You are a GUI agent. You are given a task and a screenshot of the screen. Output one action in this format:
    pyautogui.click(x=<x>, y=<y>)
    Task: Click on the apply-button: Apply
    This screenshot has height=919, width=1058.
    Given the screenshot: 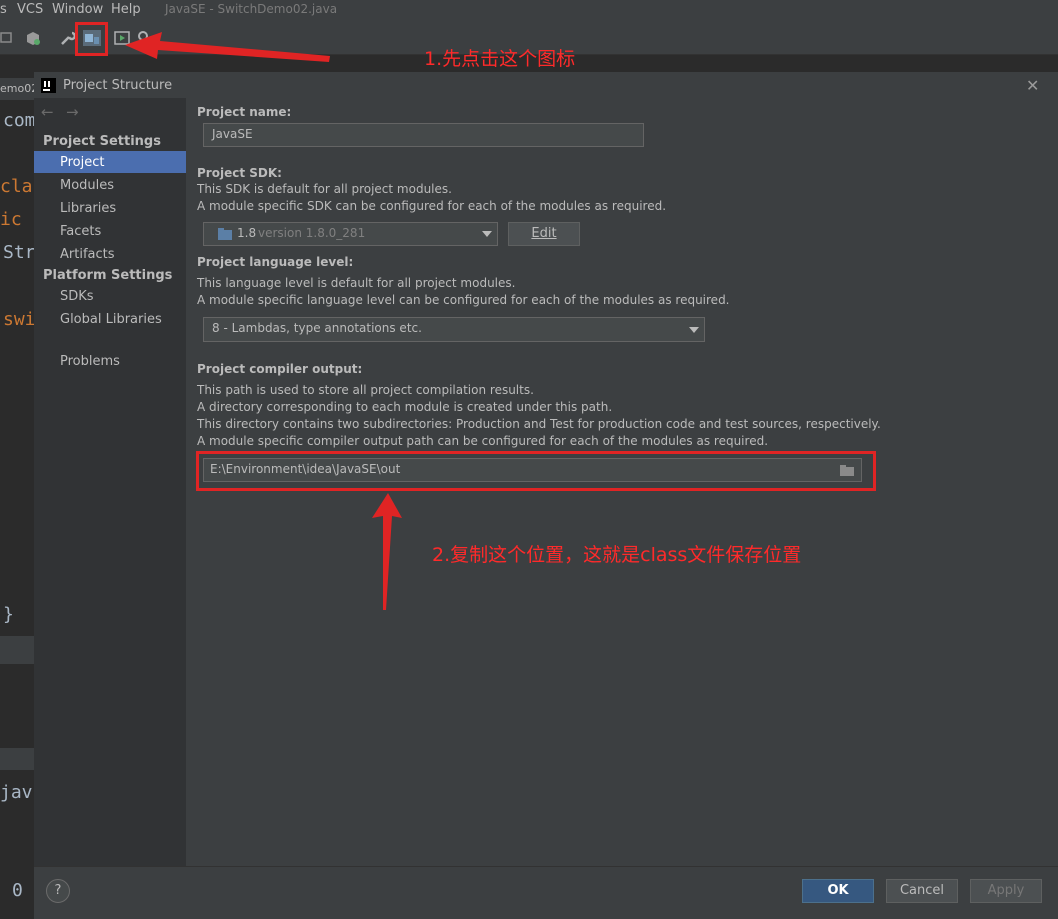 What is the action you would take?
    pyautogui.click(x=1006, y=891)
    